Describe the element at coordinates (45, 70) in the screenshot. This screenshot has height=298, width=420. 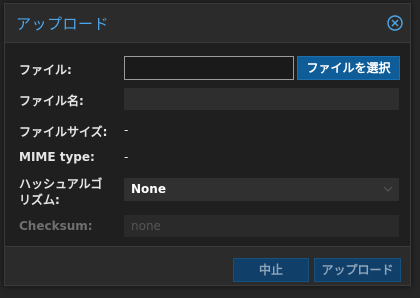
I see `file-label: ファイル:` at that location.